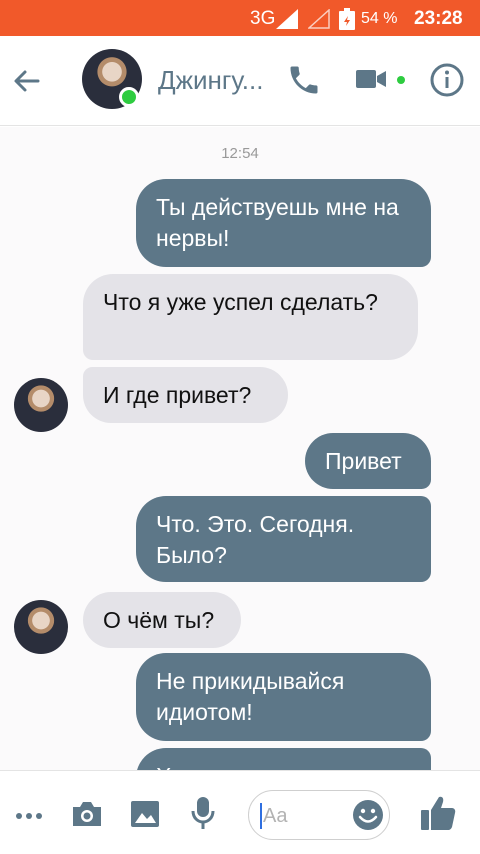 The image size is (480, 854). I want to click on emoji-icon, so click(368, 815).